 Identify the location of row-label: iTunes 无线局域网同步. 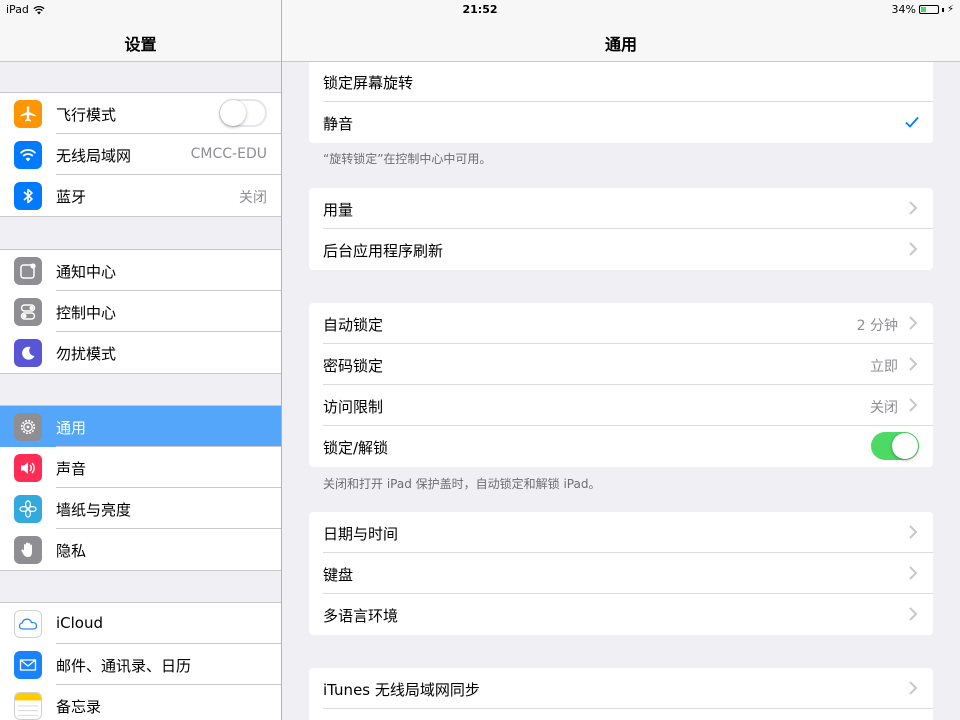
(401, 690).